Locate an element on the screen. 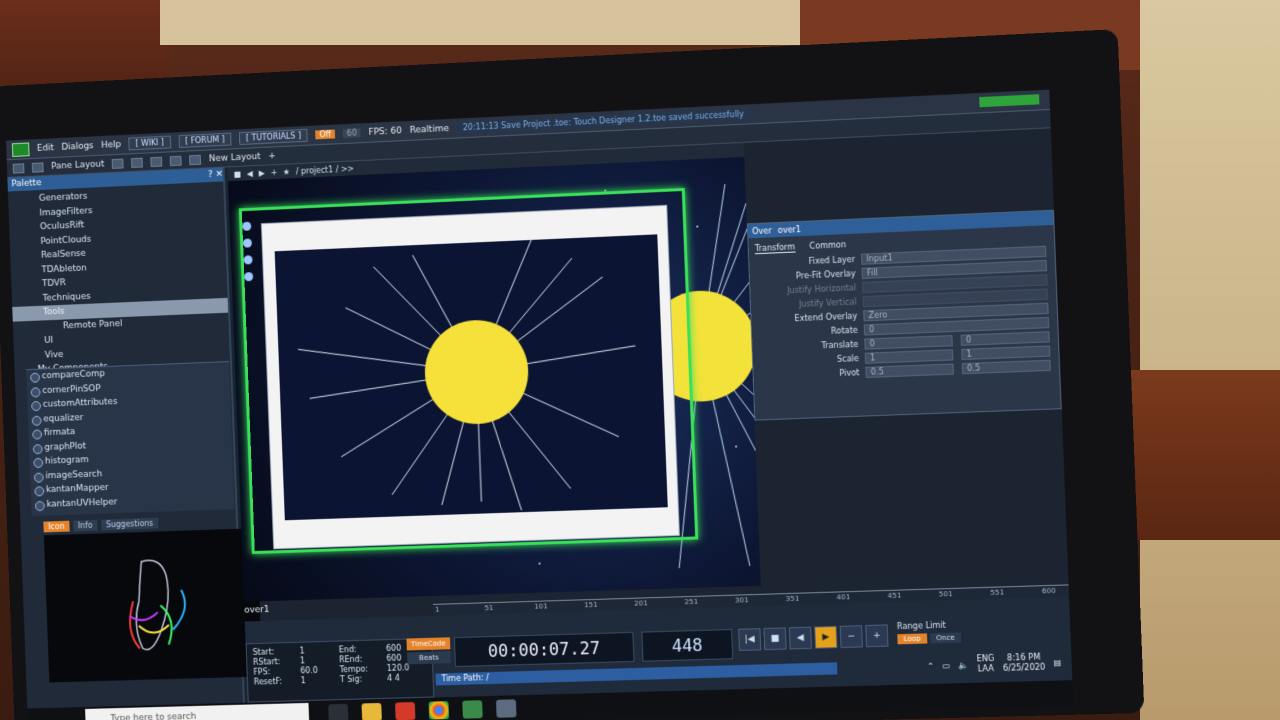  system-tray: ⌃ ▭ 🔈 ENG LAA 8:16 PM 6/25/2020 ▤ is located at coordinates (994, 664).